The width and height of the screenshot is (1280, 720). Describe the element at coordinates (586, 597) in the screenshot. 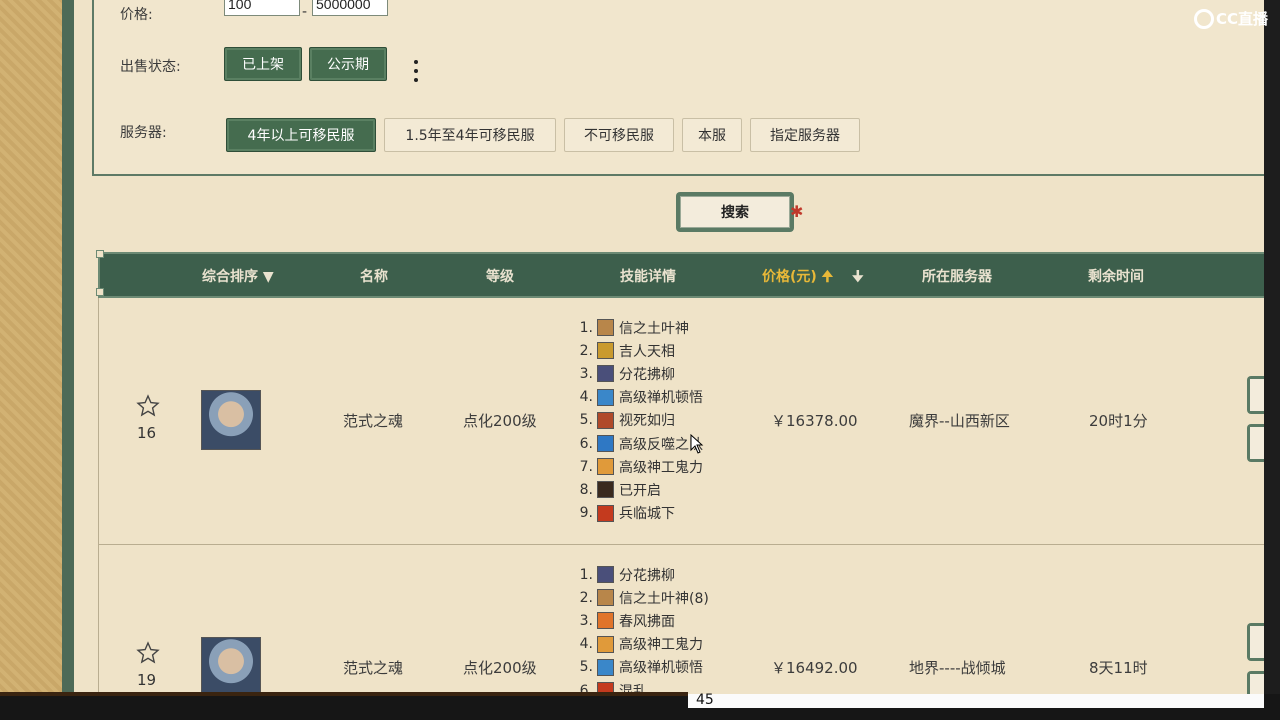

I see `skill-number: 2.` at that location.